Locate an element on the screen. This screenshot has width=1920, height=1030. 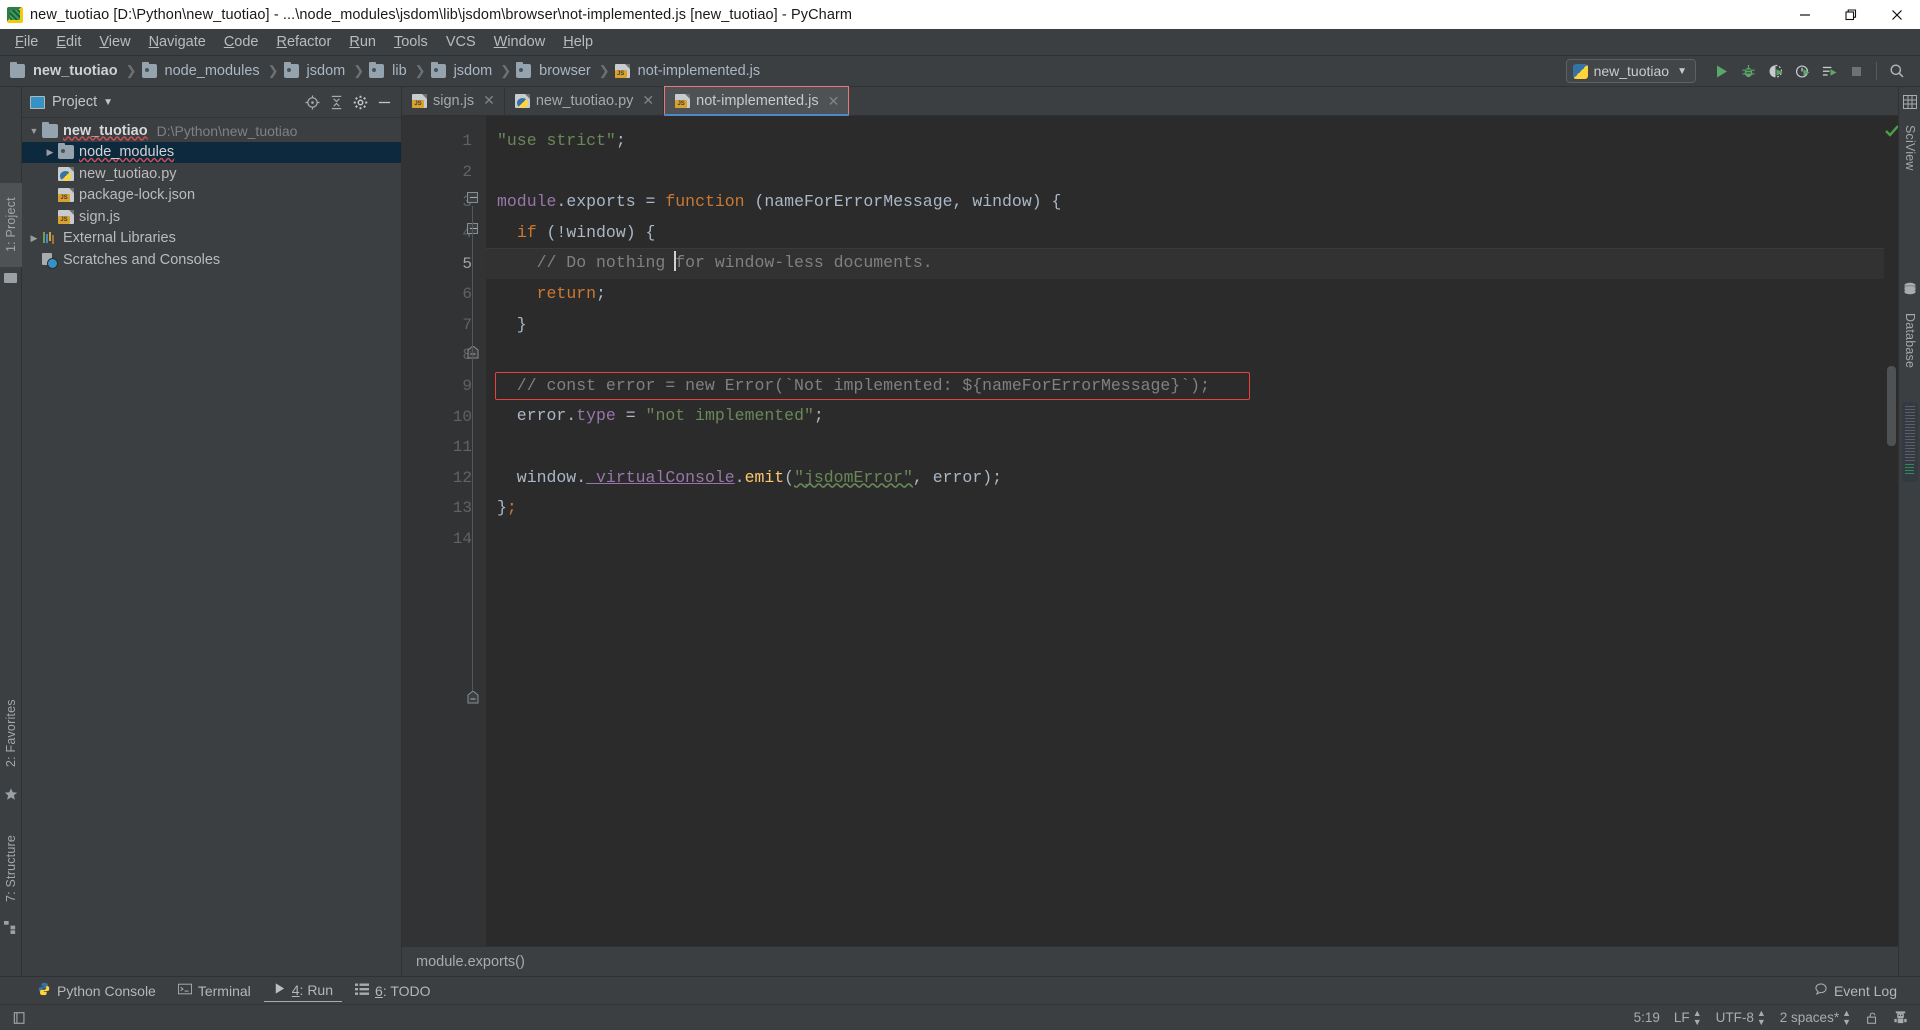
indent-selector: 2 spaces* ▲ ▼ is located at coordinates (1815, 1017).